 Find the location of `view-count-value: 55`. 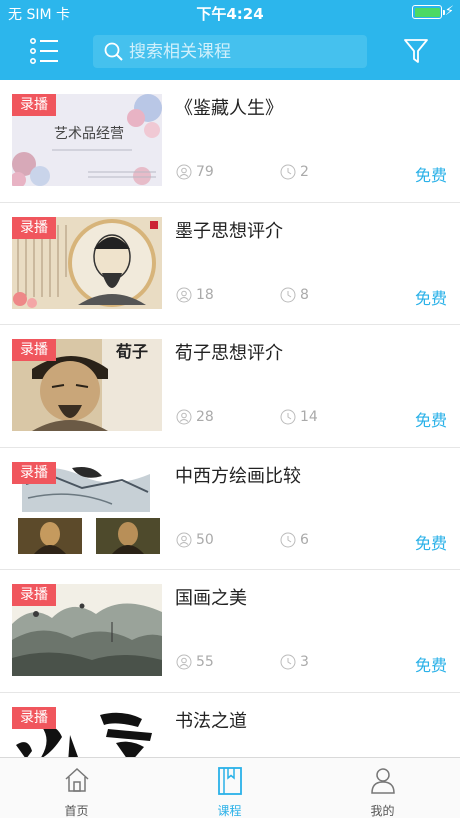

view-count-value: 55 is located at coordinates (205, 662).